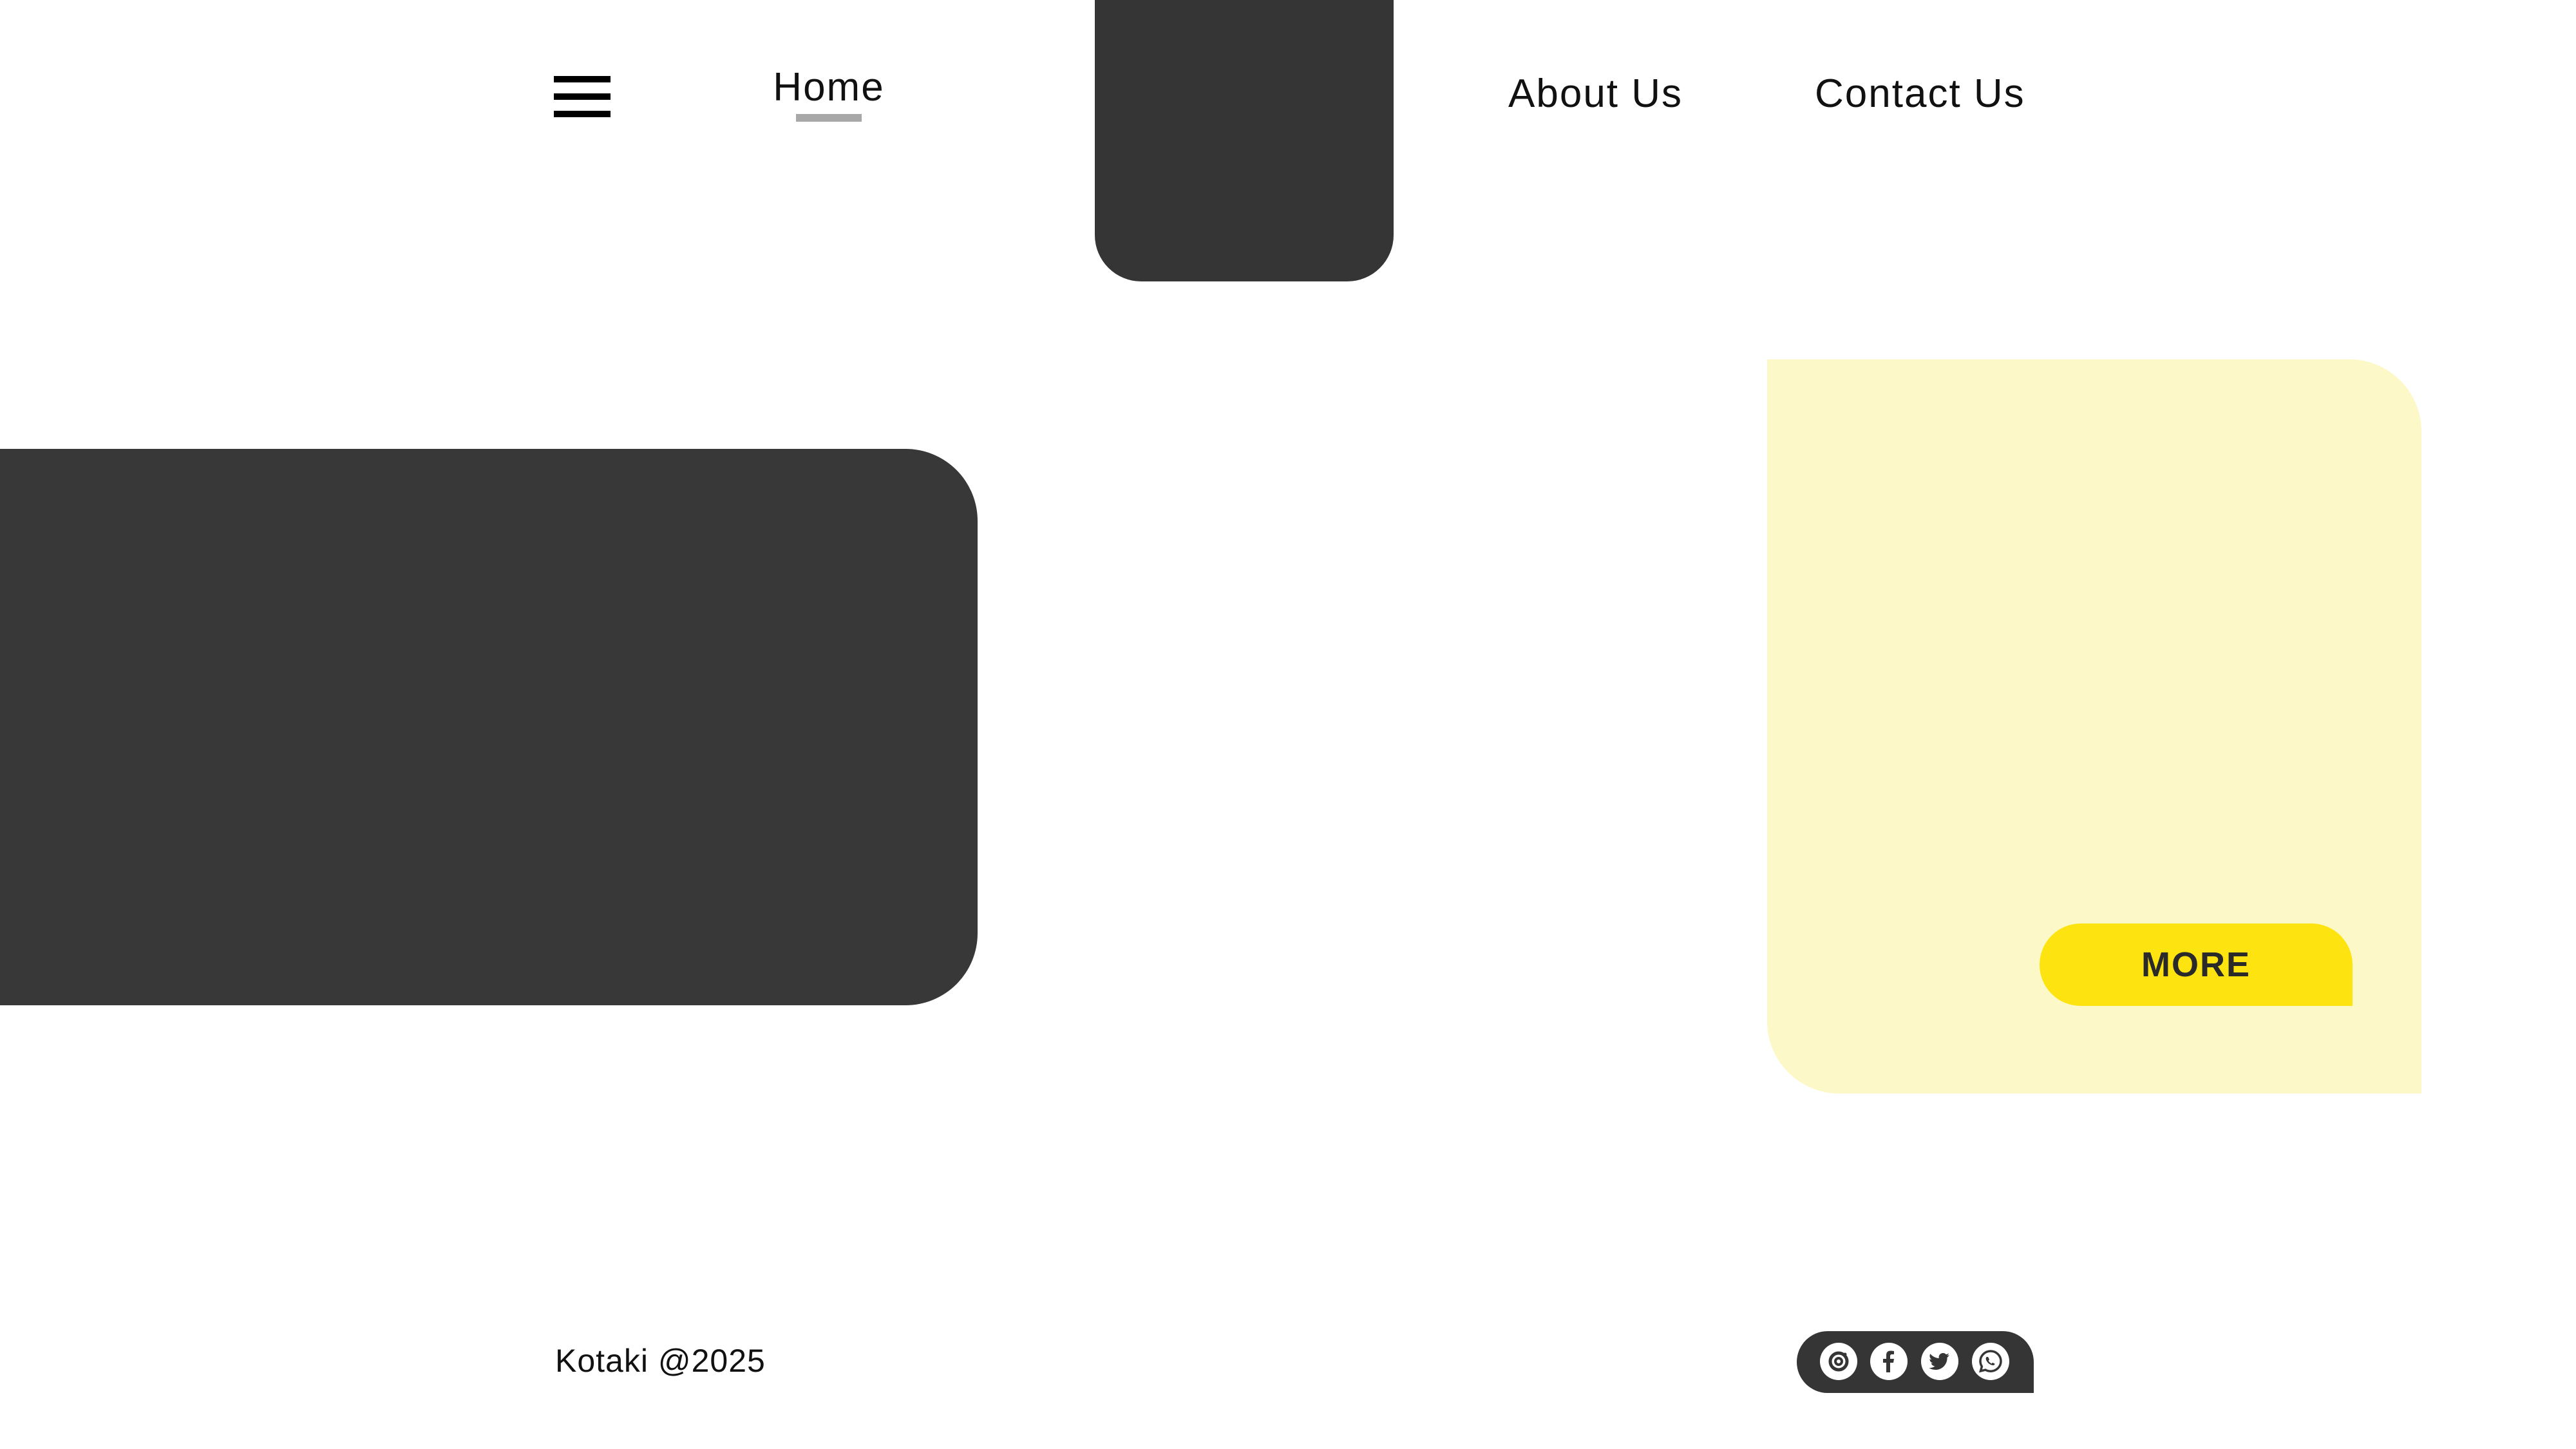 This screenshot has width=2576, height=1449. Describe the element at coordinates (2196, 965) in the screenshot. I see `more-button: MORE` at that location.